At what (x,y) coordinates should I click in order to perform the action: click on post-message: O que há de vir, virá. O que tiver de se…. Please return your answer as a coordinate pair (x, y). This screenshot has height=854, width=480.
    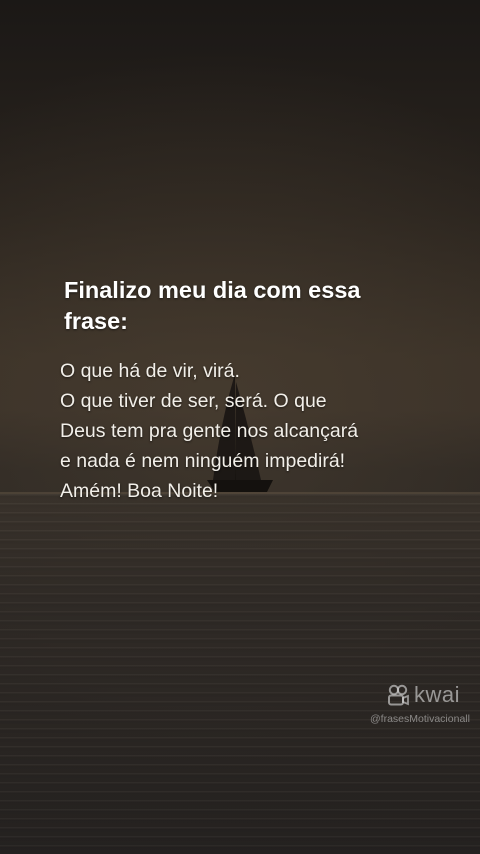
    Looking at the image, I should click on (230, 431).